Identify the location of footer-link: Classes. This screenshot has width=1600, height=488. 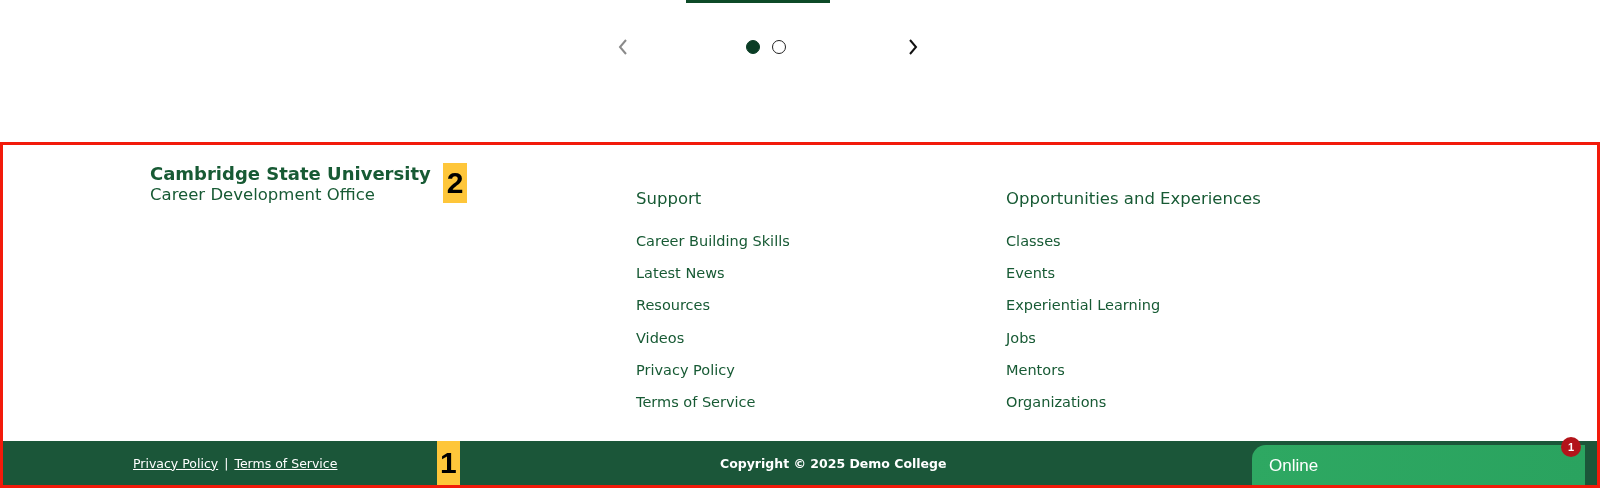
(1033, 241).